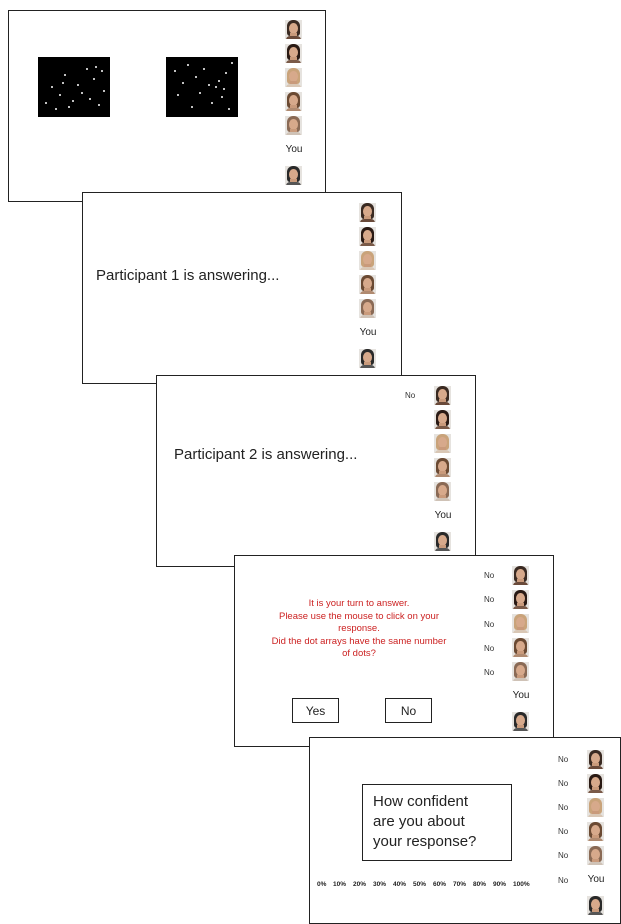 The height and width of the screenshot is (924, 621). What do you see at coordinates (439, 884) in the screenshot?
I see `confidence-option: 60%` at bounding box center [439, 884].